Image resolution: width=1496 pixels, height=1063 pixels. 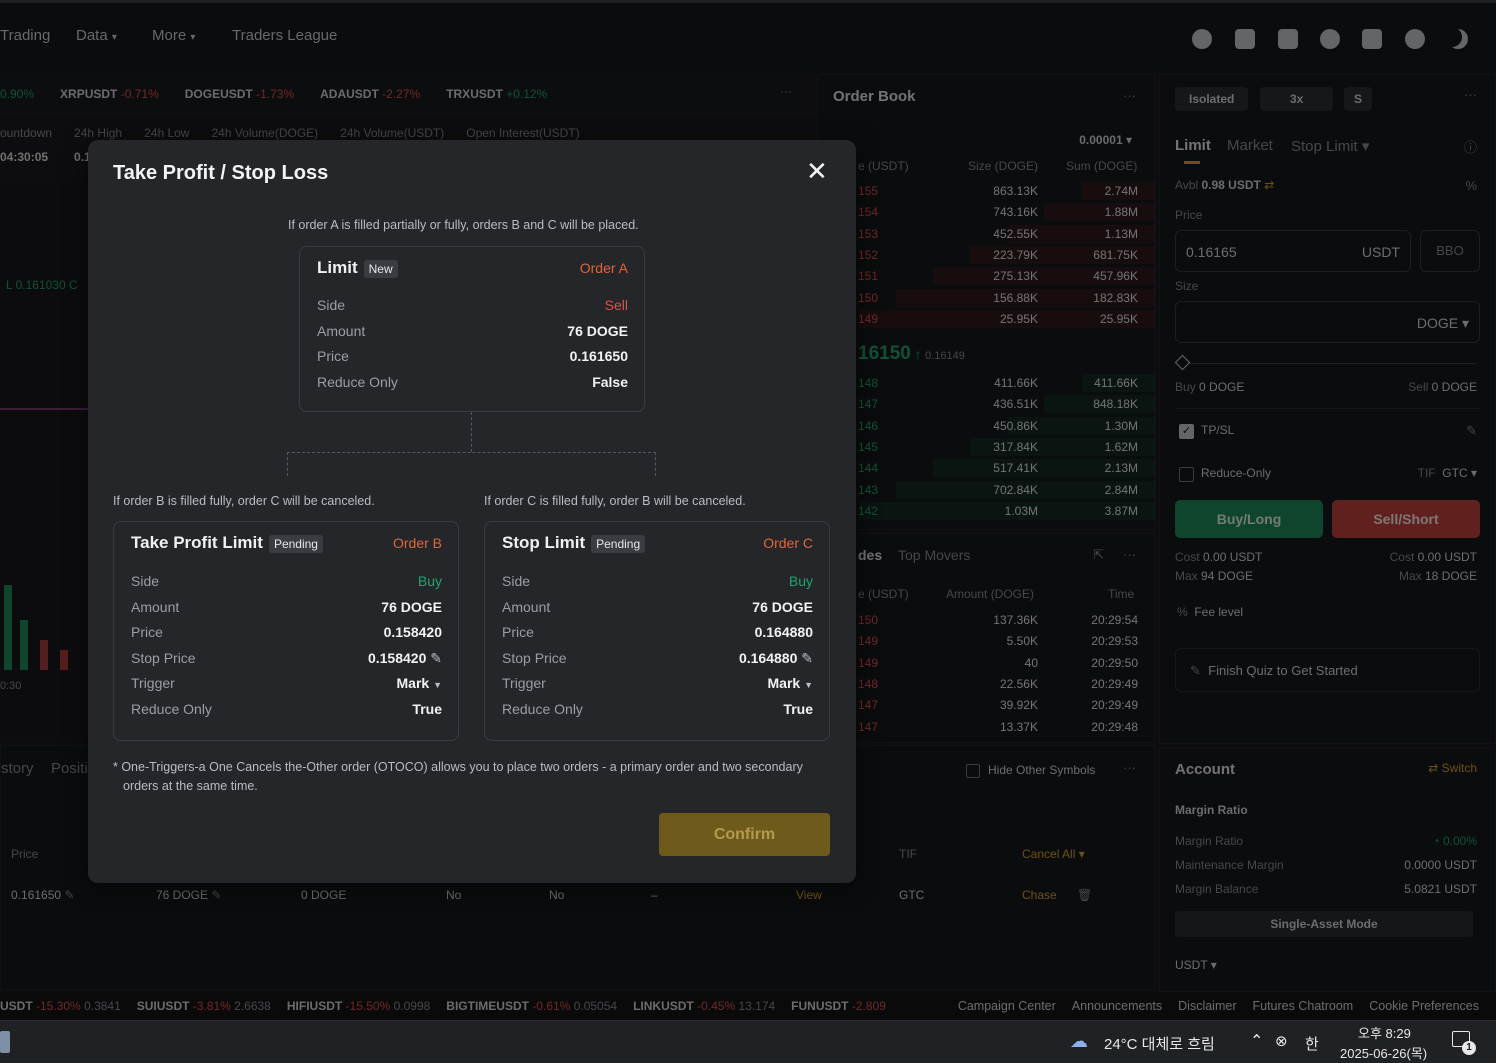 I want to click on order-b-title: Take Profit Limit Pending, so click(x=227, y=543).